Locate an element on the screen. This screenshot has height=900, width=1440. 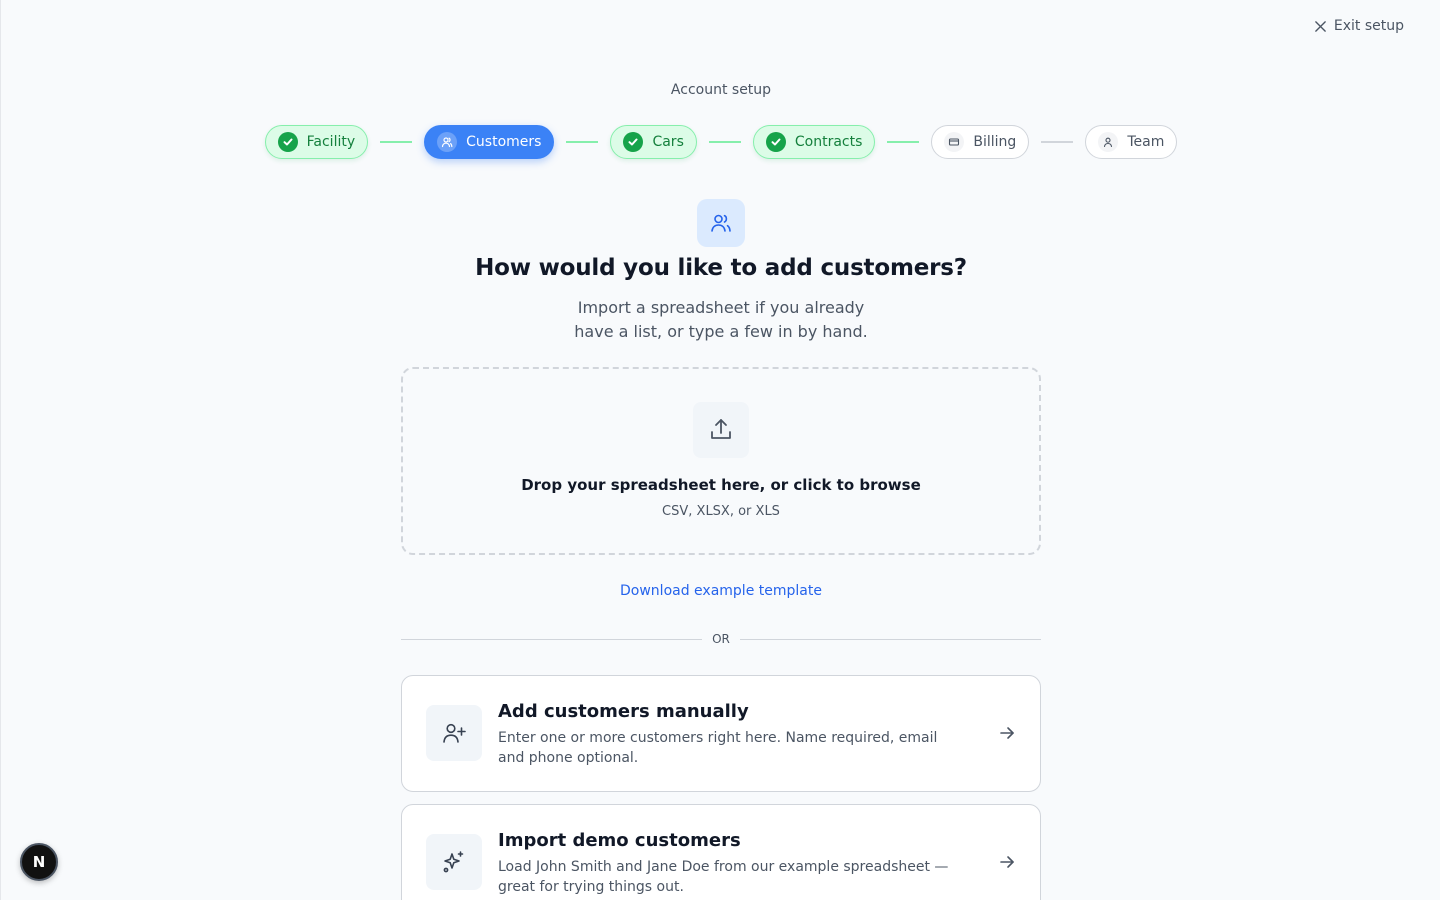
option-title: Add customers manually is located at coordinates (623, 711).